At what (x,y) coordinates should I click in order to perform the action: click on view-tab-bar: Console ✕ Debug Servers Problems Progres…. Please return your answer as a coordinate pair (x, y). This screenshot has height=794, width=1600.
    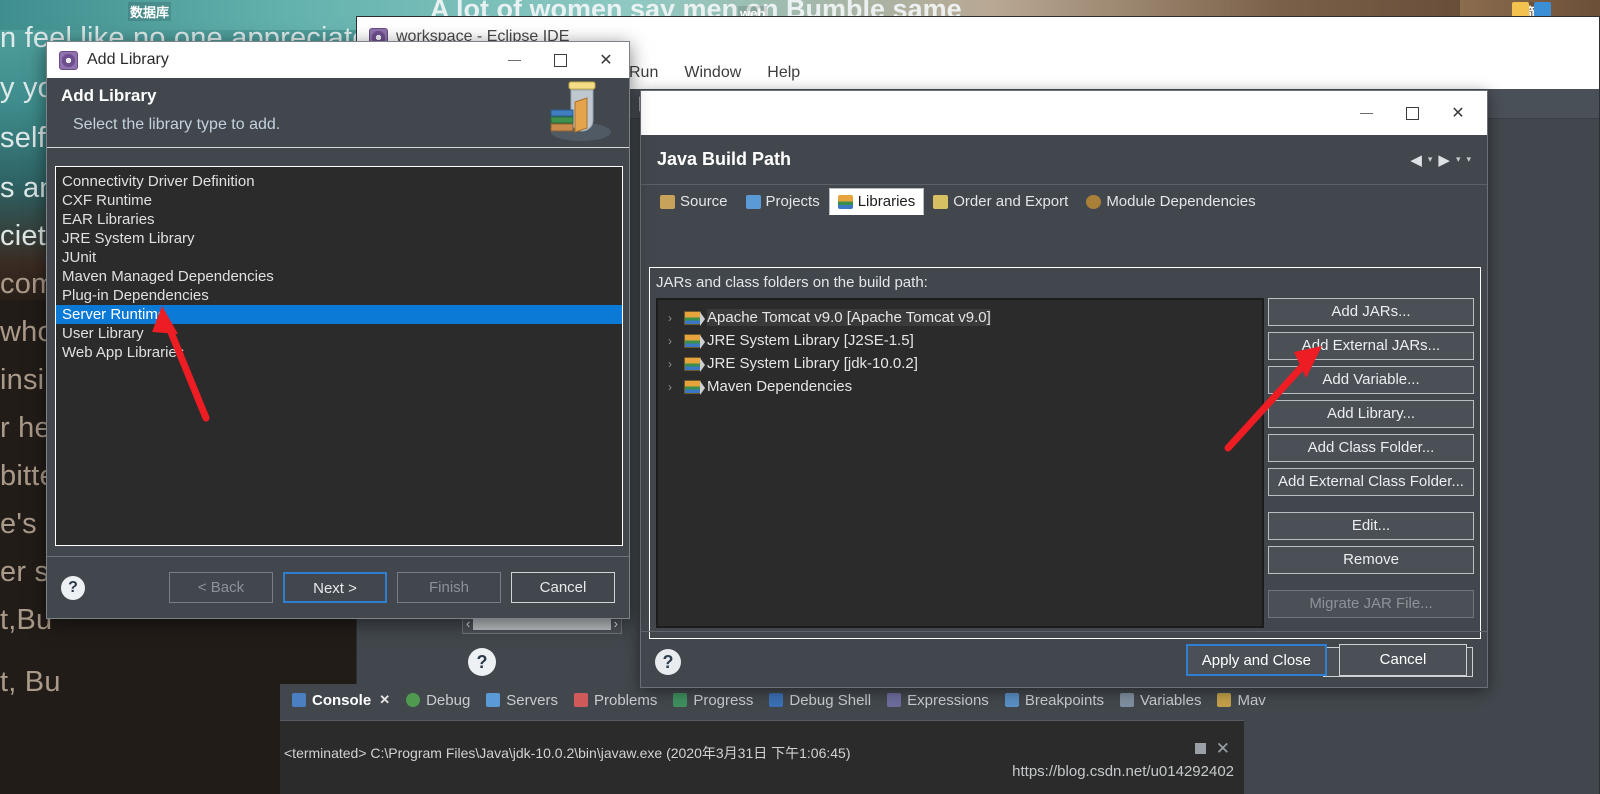
    Looking at the image, I should click on (773, 700).